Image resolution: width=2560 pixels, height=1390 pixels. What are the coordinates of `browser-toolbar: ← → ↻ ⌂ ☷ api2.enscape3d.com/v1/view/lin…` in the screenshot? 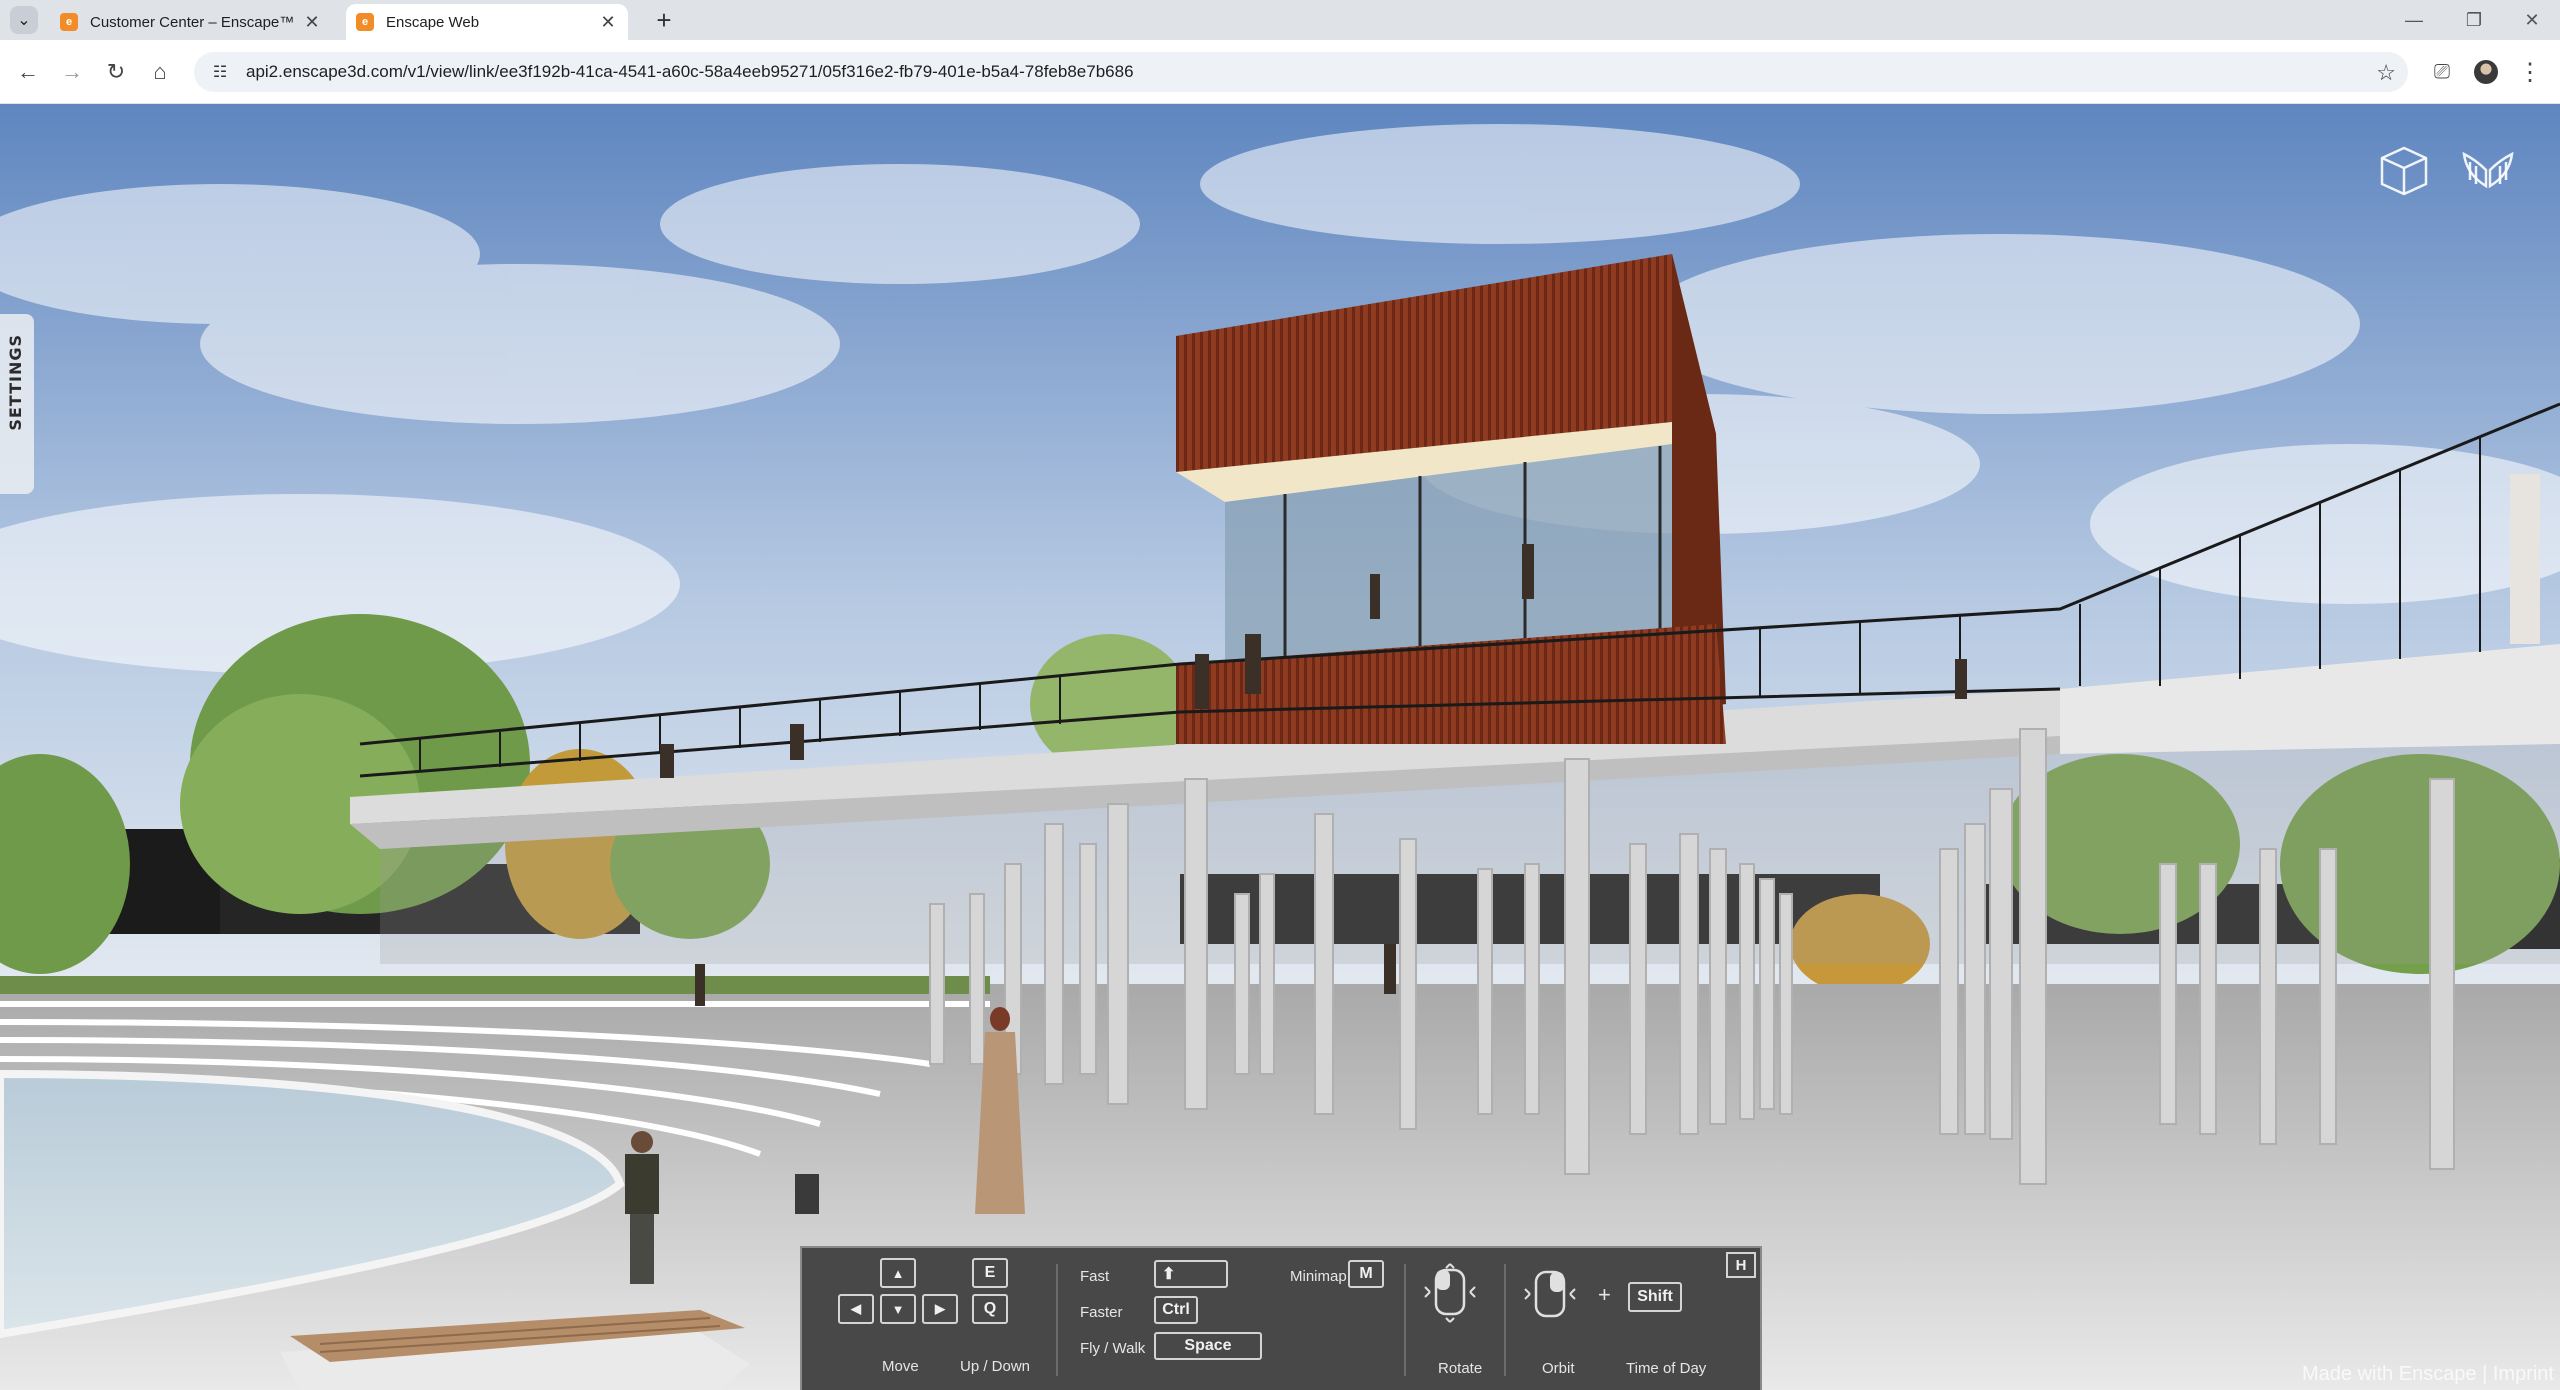 It's located at (1280, 72).